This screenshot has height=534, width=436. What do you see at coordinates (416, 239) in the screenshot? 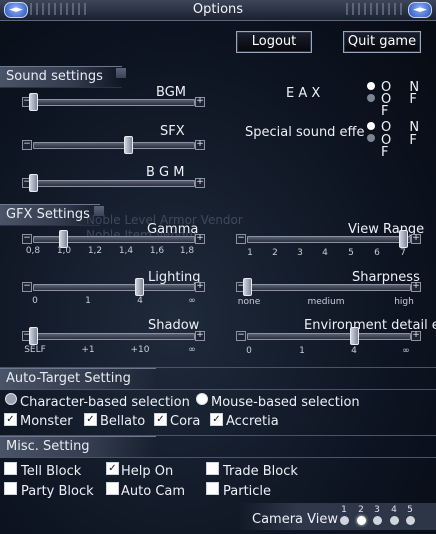
I see `view-range-increase-button: +` at bounding box center [416, 239].